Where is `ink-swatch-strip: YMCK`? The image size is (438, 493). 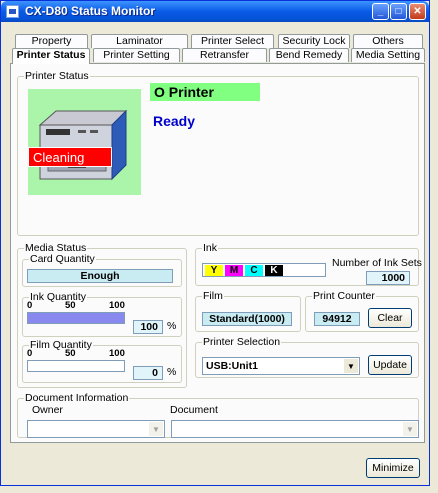 ink-swatch-strip: YMCK is located at coordinates (264, 270).